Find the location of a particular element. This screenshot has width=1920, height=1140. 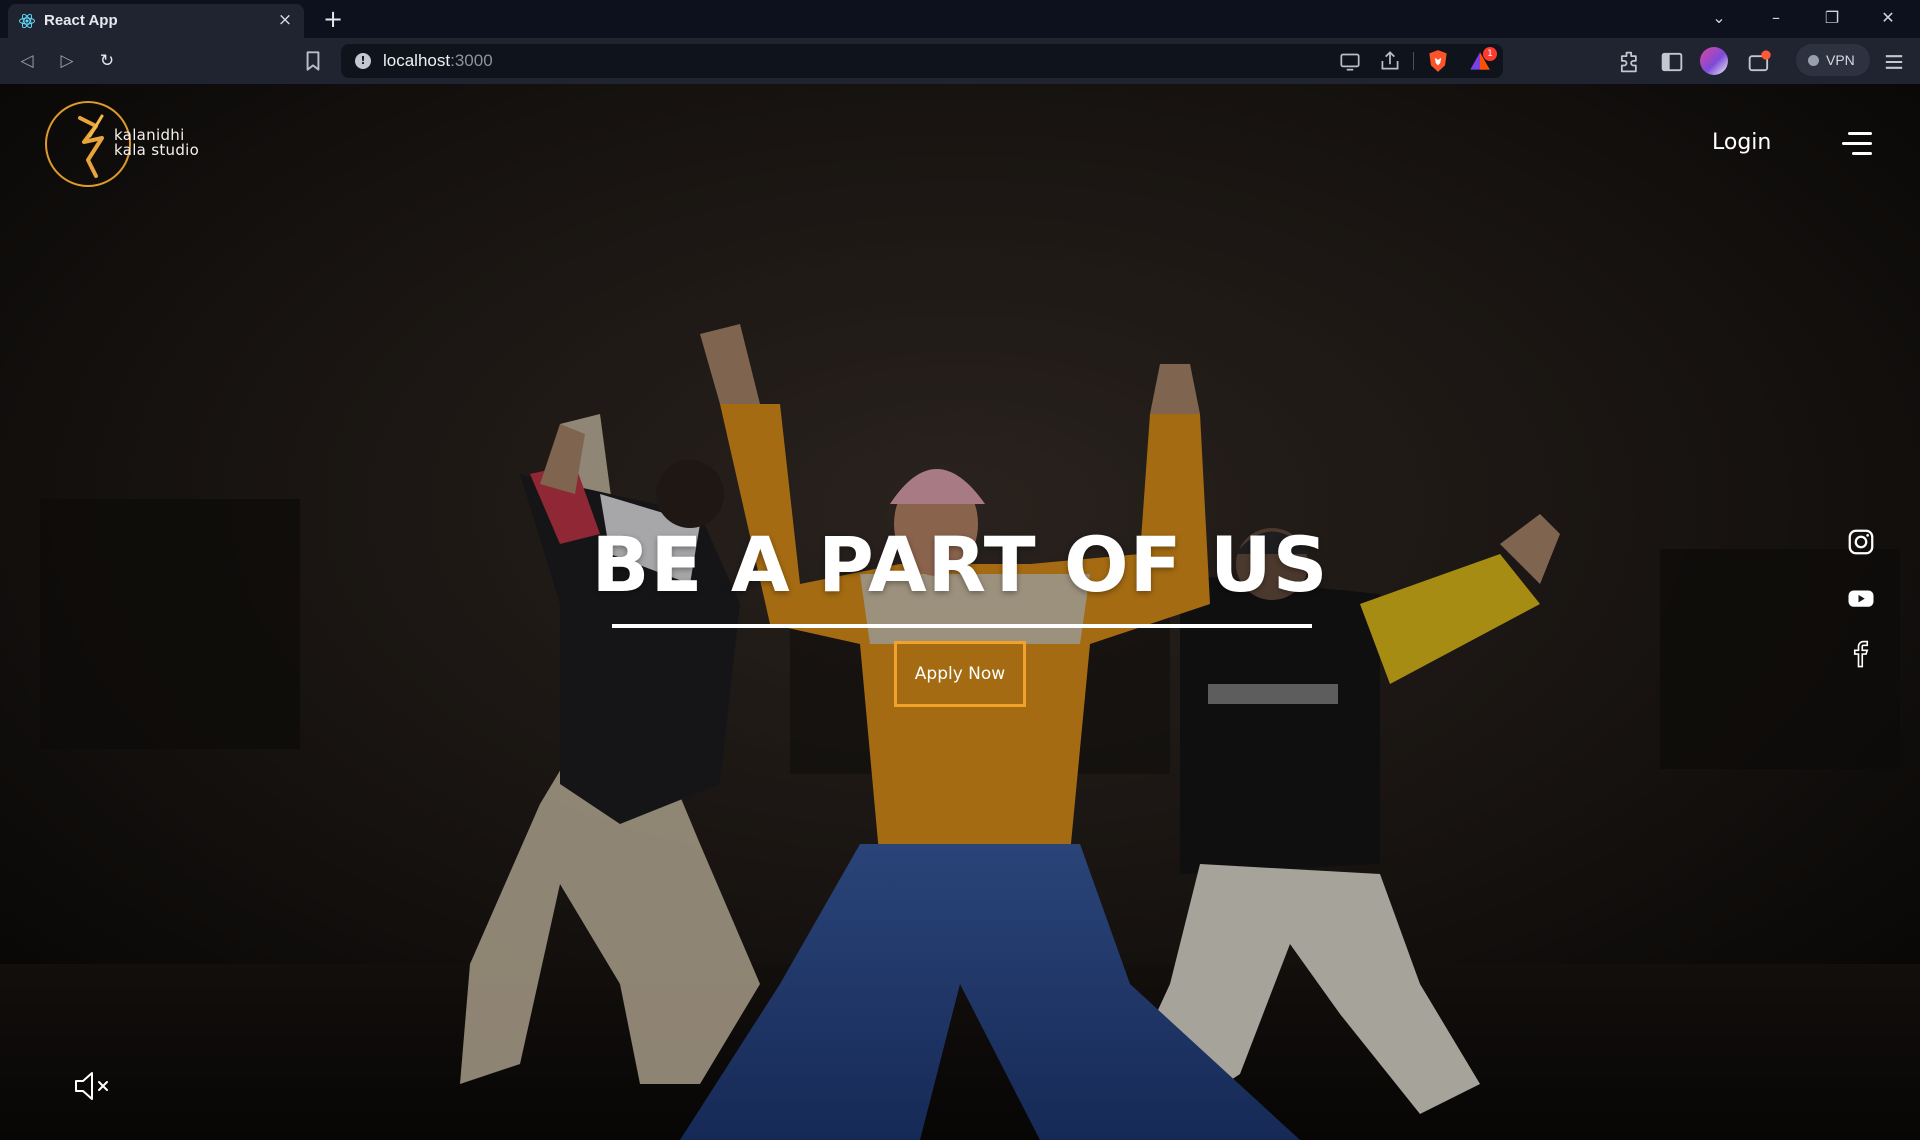

vpn-status-icon is located at coordinates (1813, 60).